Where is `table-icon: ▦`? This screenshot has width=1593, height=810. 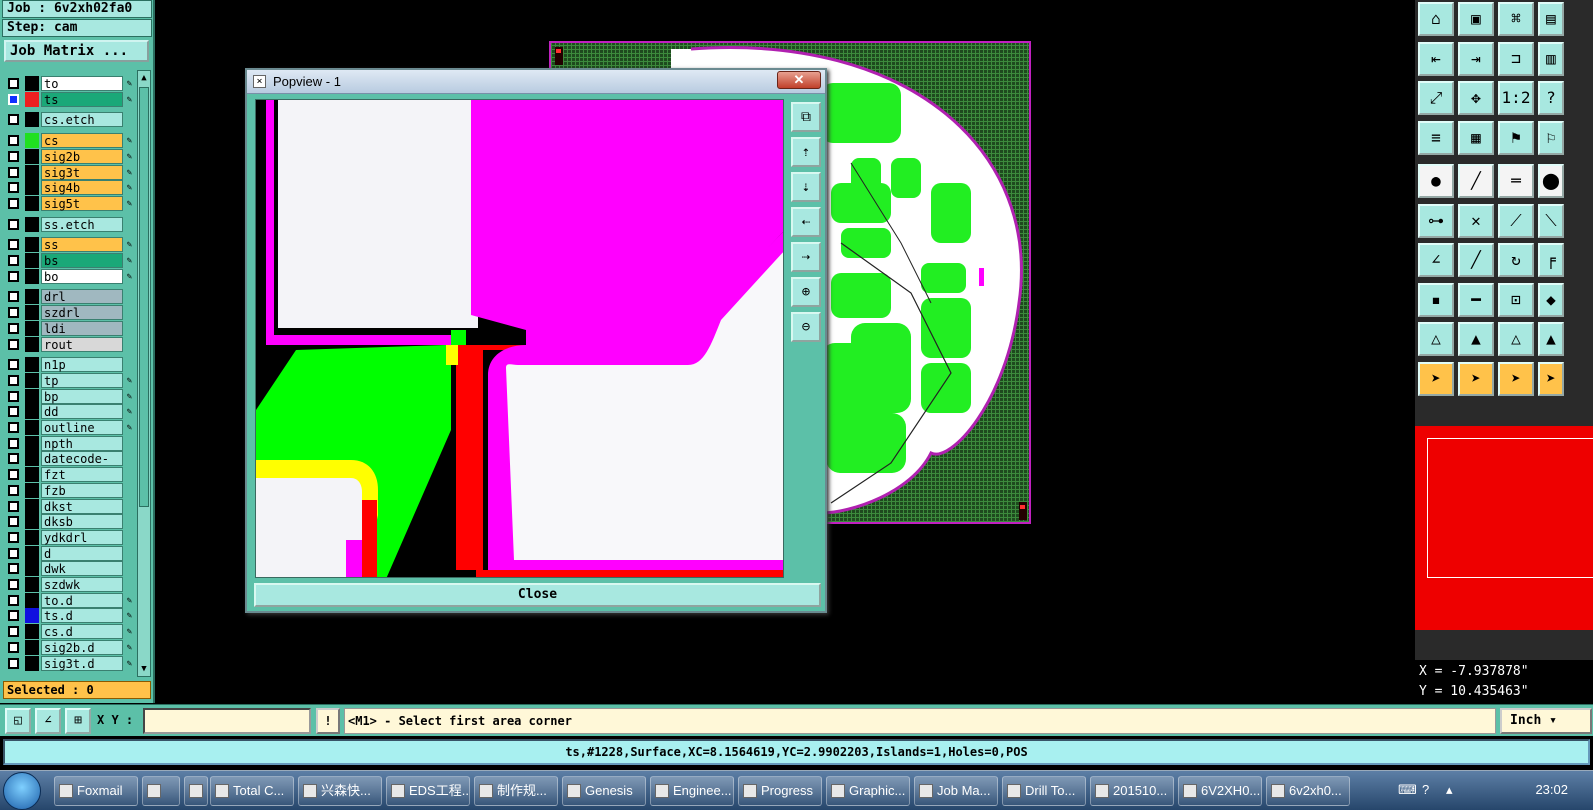
table-icon: ▦ is located at coordinates (1476, 137).